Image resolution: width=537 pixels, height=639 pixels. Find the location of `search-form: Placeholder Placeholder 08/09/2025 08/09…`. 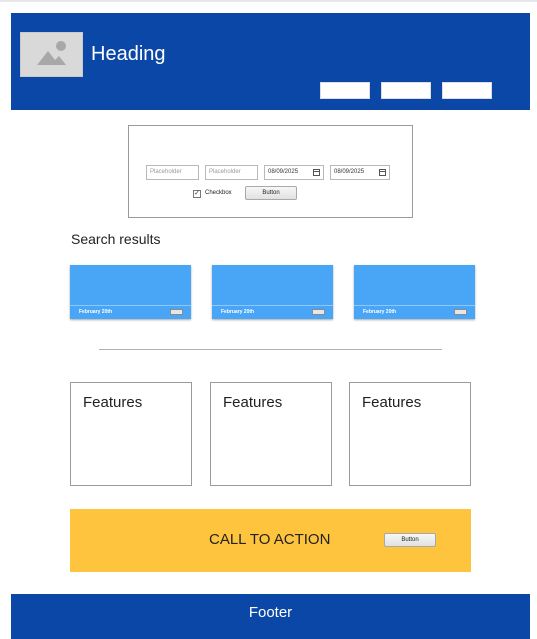

search-form: Placeholder Placeholder 08/09/2025 08/09… is located at coordinates (270, 171).